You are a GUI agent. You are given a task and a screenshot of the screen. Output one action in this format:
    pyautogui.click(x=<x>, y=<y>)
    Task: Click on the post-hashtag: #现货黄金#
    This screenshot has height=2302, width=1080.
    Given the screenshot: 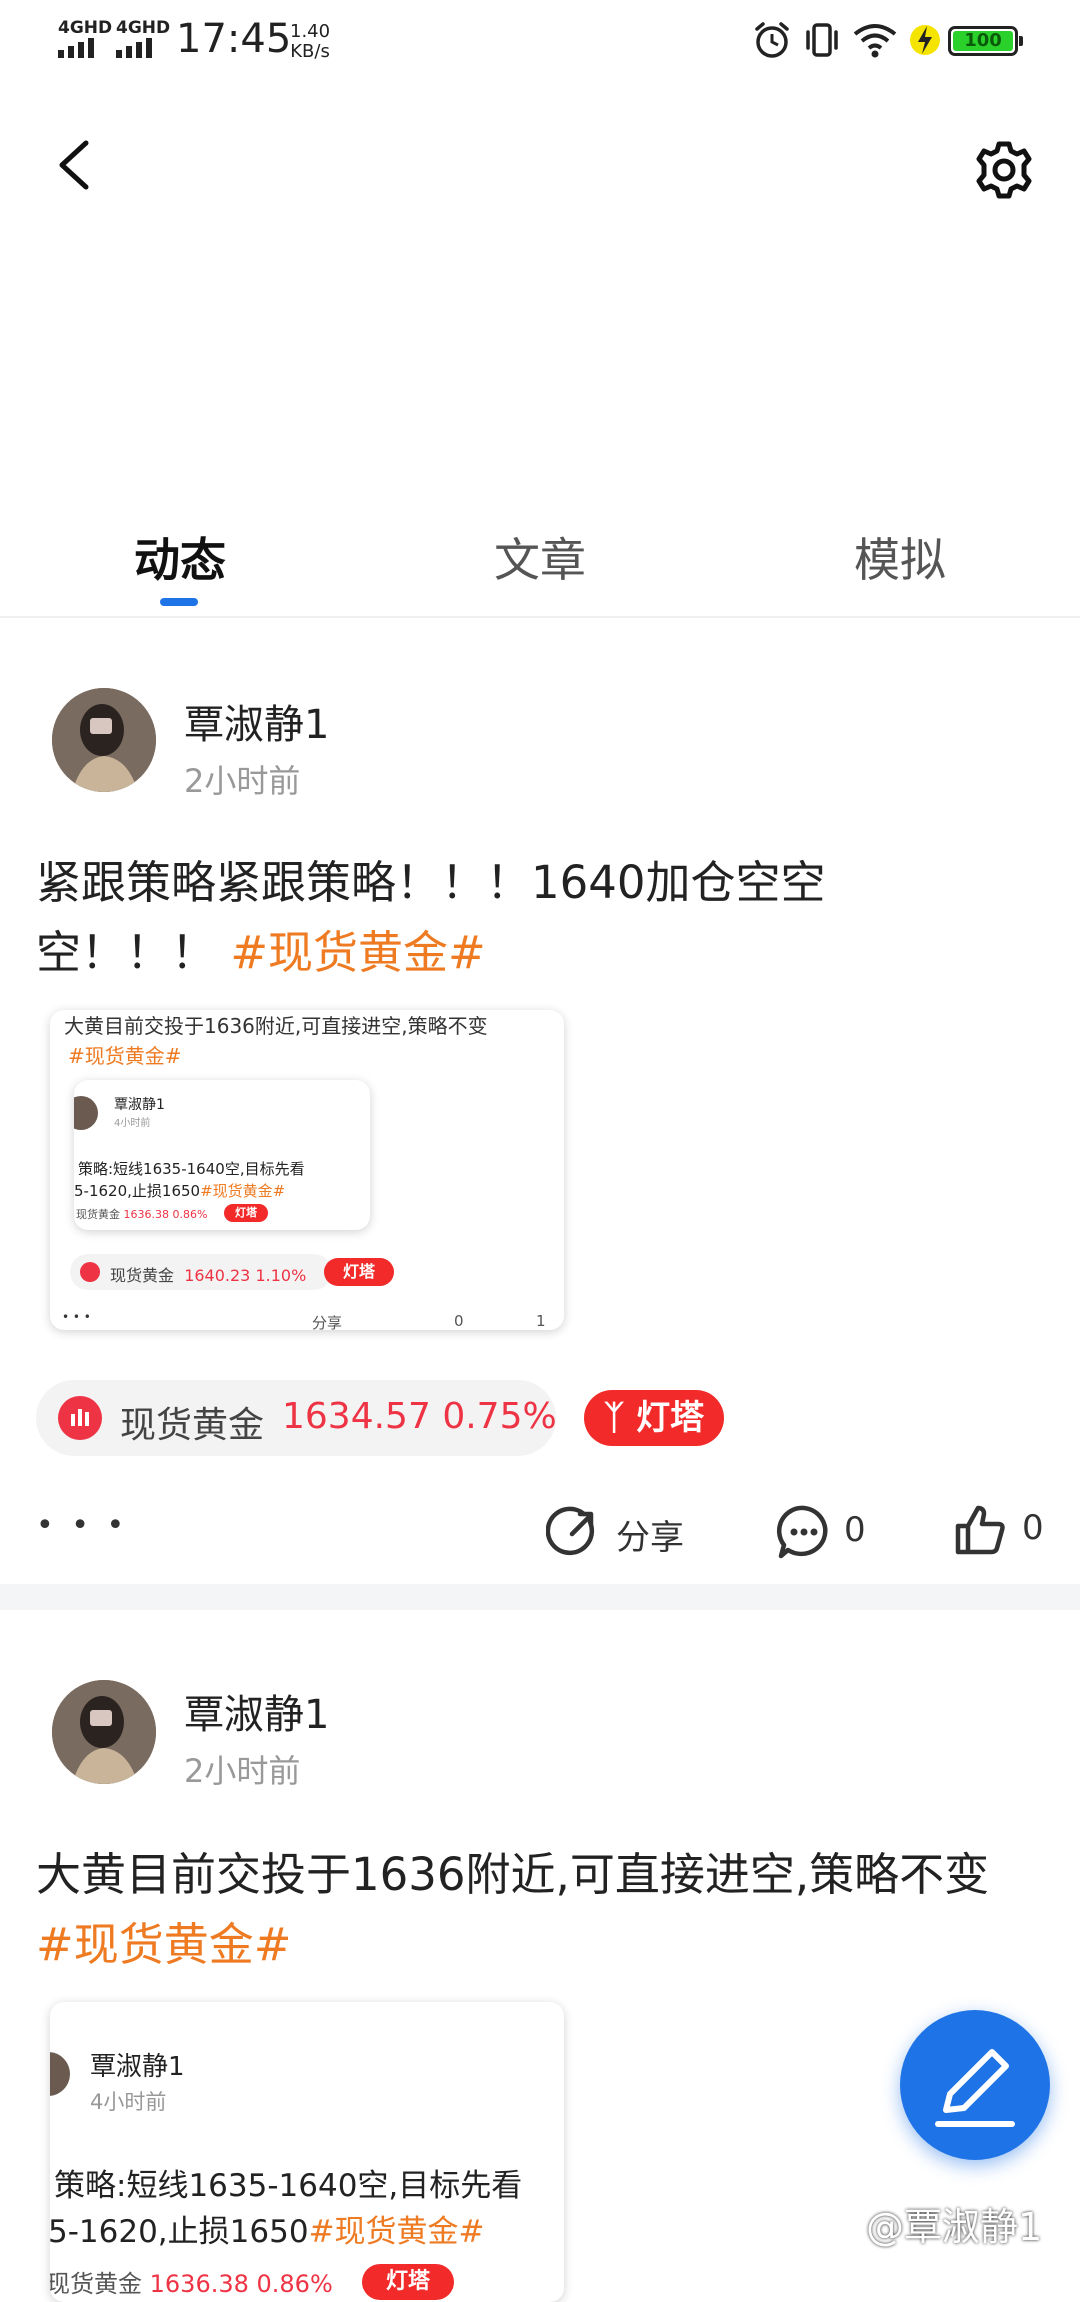 What is the action you would take?
    pyautogui.click(x=357, y=952)
    